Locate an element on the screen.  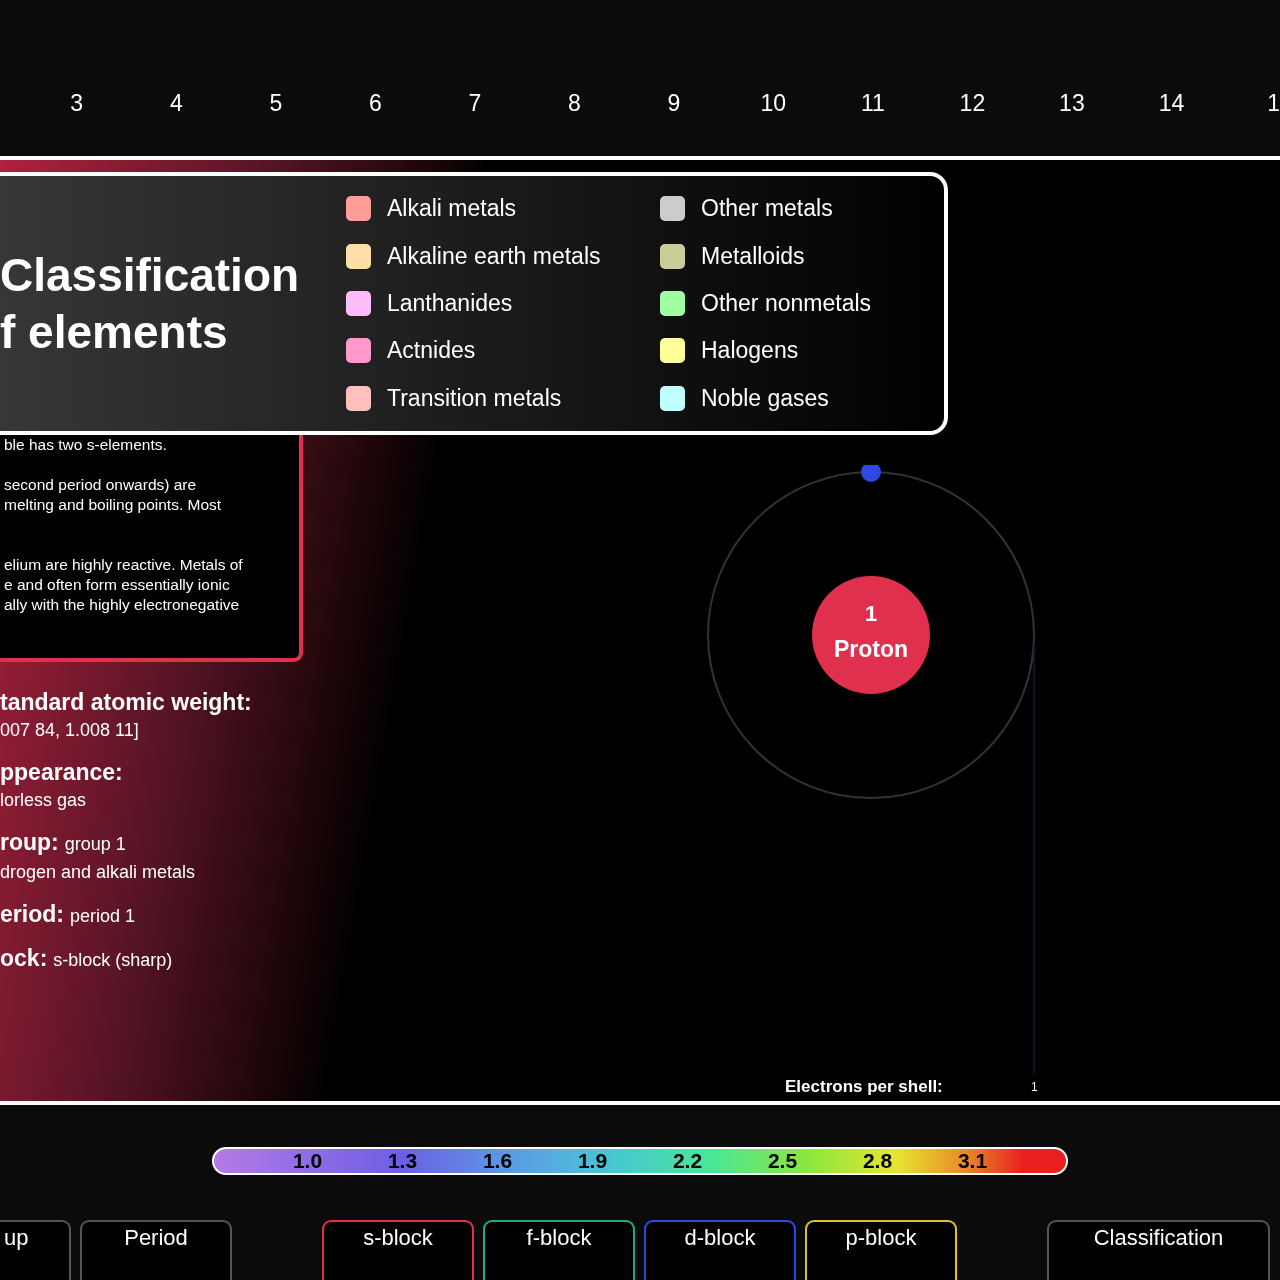
legend-label: Other nonmetals is located at coordinates (786, 303).